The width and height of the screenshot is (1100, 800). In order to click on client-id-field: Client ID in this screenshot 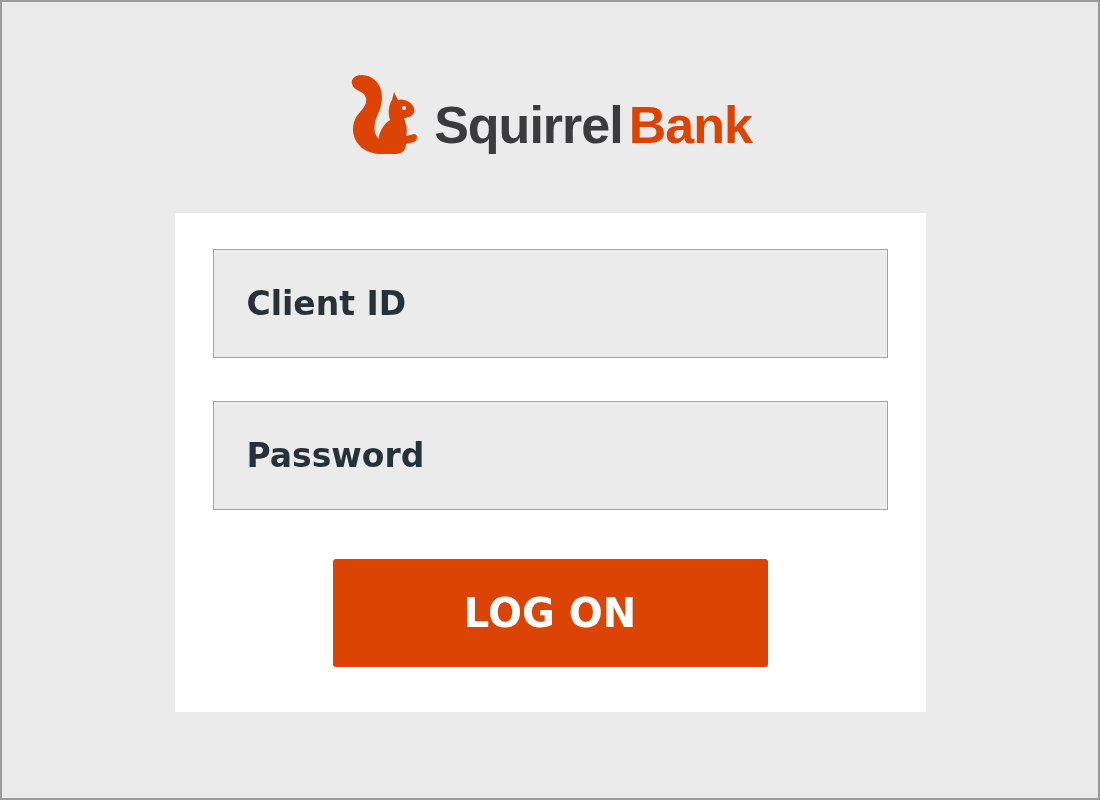, I will do `click(550, 303)`.